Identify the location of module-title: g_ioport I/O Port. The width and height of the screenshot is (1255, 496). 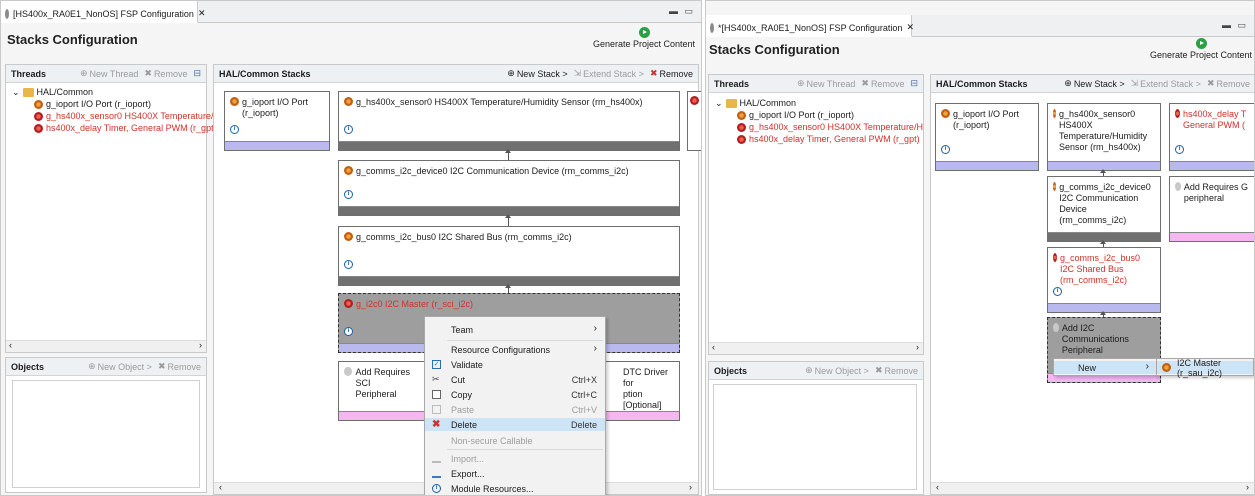
(275, 102).